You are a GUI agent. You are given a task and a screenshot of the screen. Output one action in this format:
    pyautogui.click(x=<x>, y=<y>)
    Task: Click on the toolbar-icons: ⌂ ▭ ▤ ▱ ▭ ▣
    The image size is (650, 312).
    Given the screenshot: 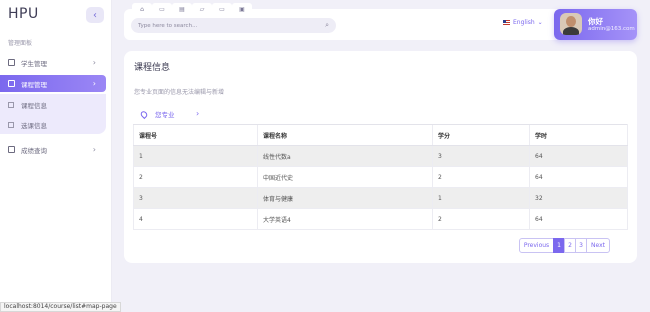 What is the action you would take?
    pyautogui.click(x=192, y=9)
    